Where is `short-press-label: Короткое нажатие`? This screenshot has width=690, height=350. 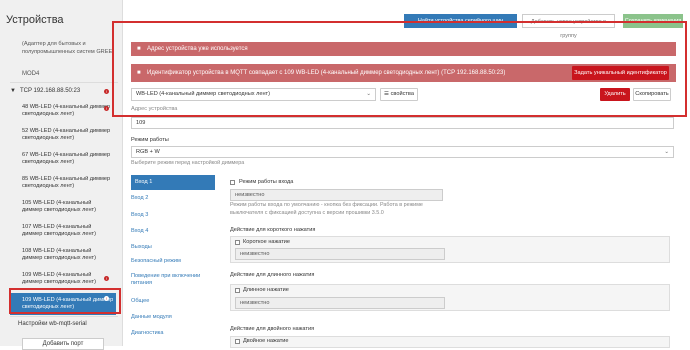 short-press-label: Короткое нажатие is located at coordinates (267, 242).